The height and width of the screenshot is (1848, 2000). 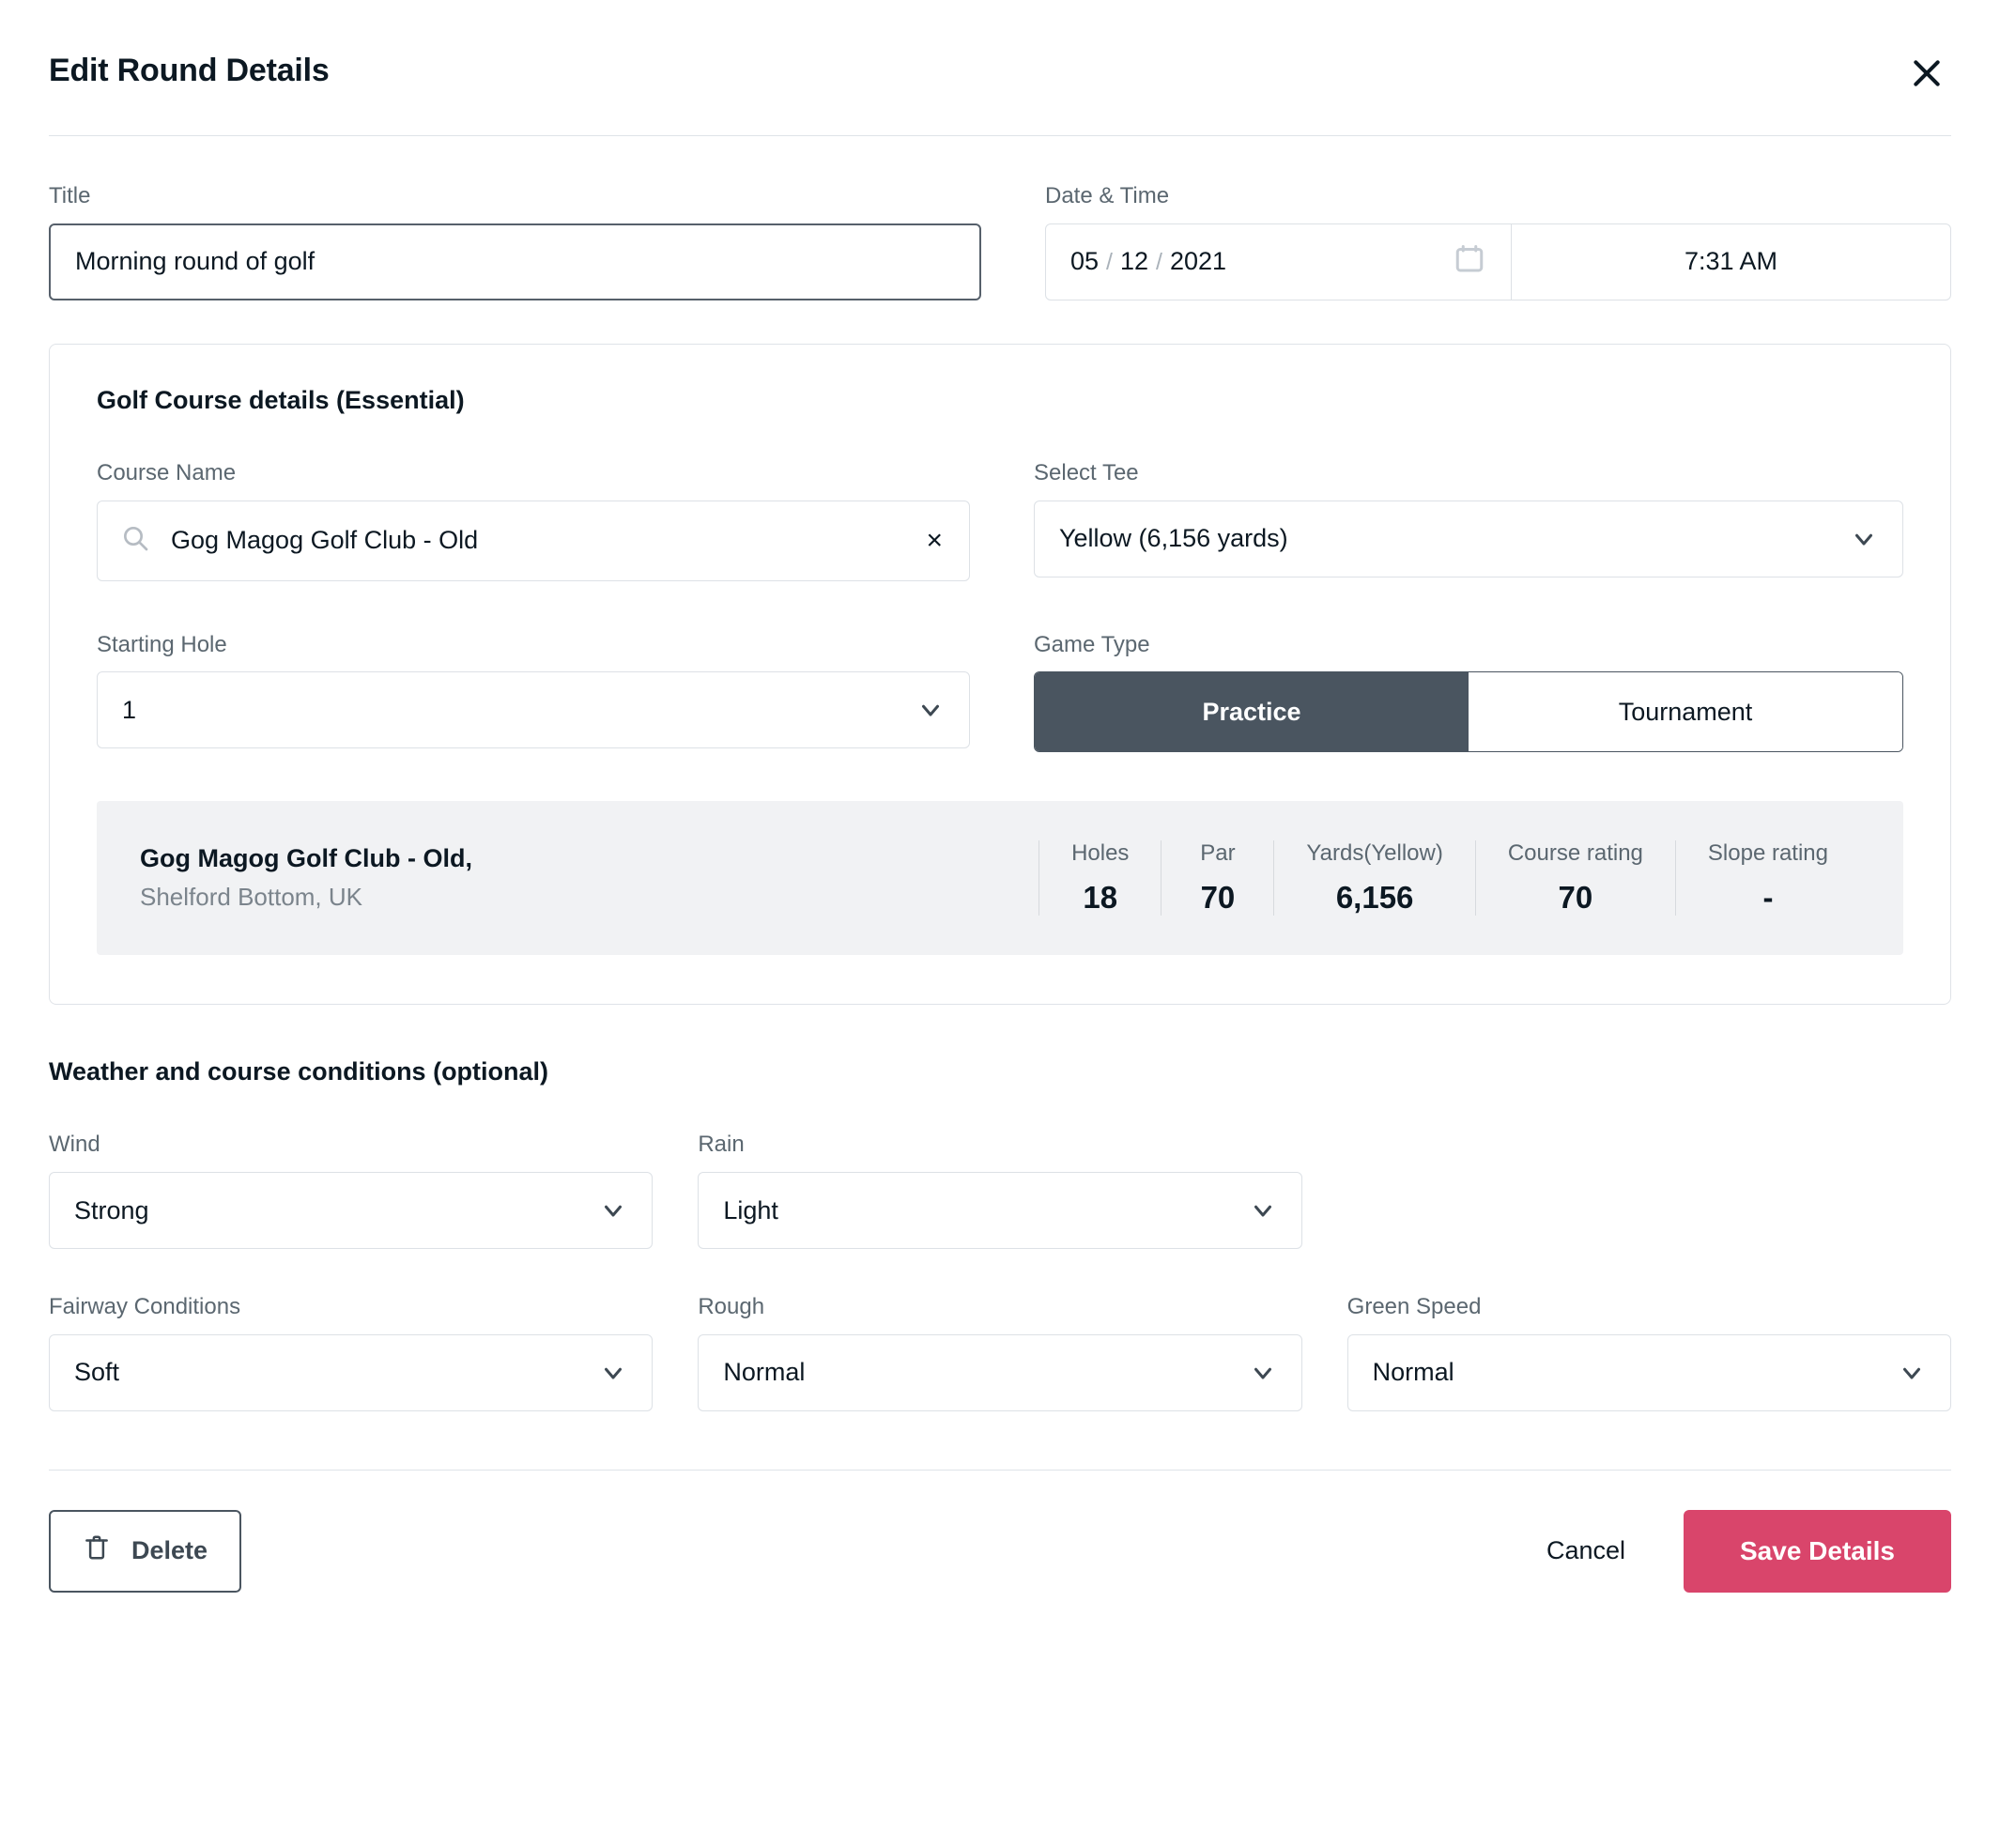 I want to click on rain-label: Rain, so click(x=721, y=1145).